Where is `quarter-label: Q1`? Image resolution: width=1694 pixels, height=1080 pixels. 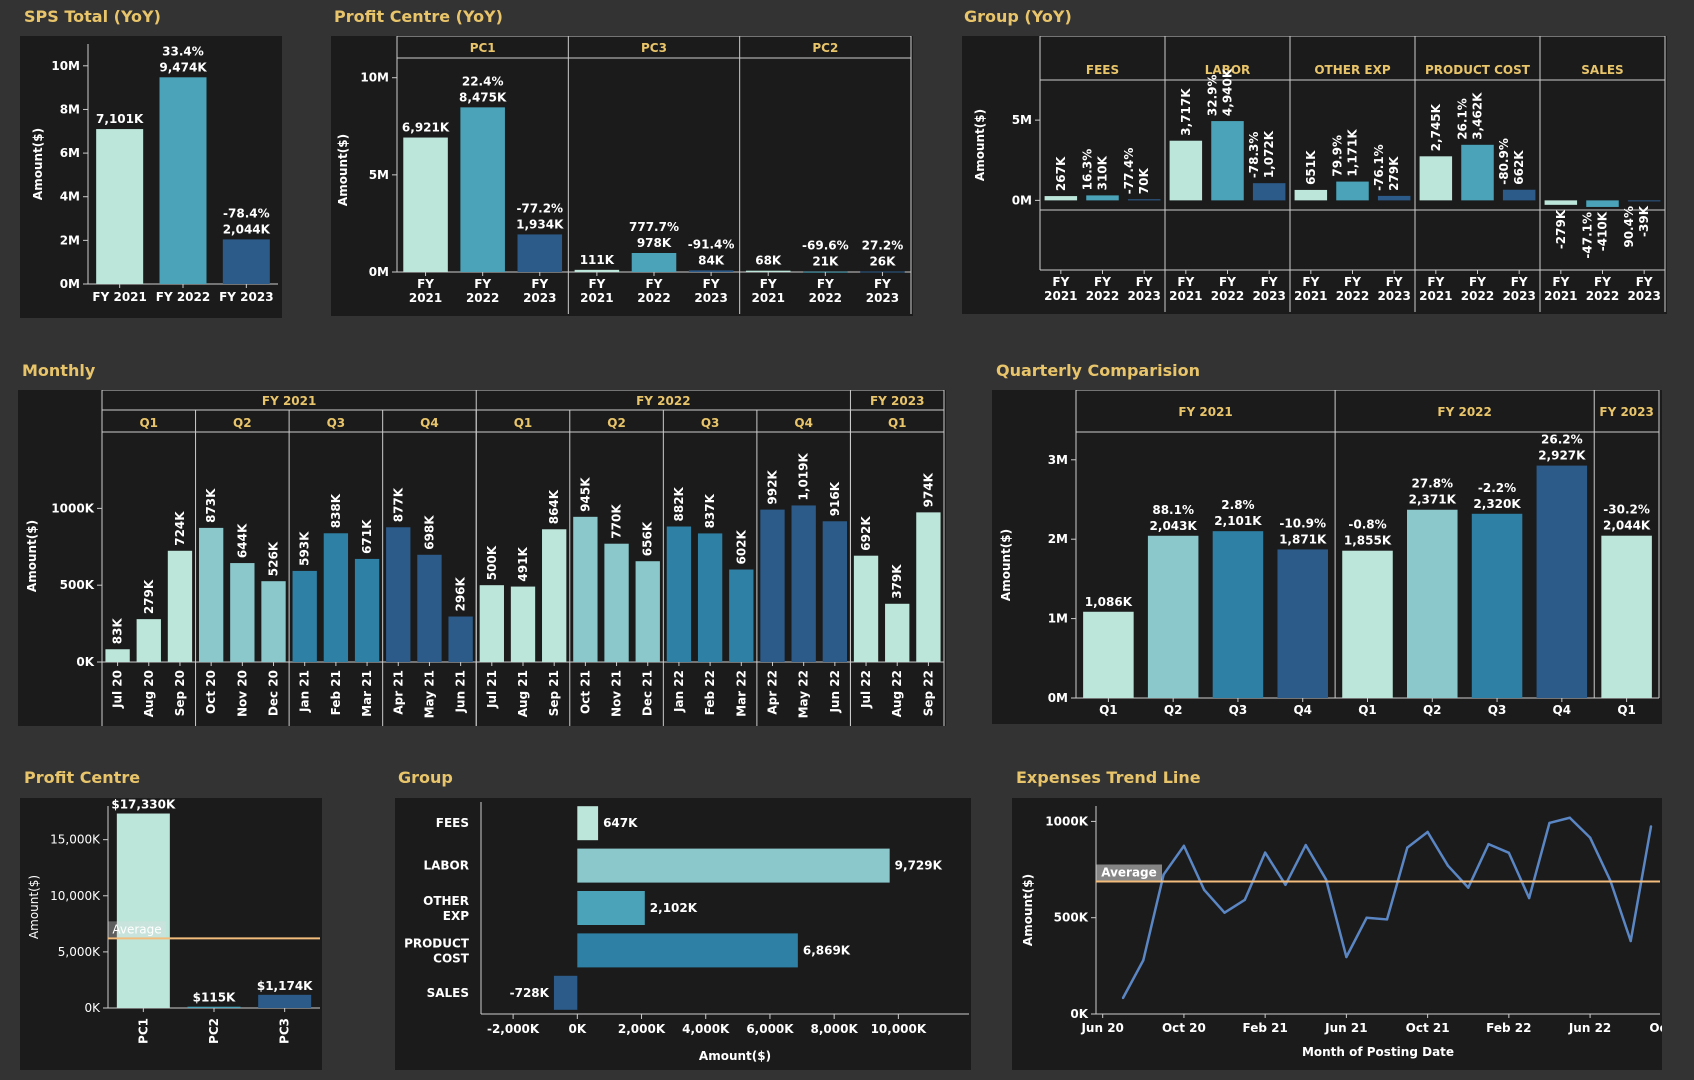 quarter-label: Q1 is located at coordinates (897, 423).